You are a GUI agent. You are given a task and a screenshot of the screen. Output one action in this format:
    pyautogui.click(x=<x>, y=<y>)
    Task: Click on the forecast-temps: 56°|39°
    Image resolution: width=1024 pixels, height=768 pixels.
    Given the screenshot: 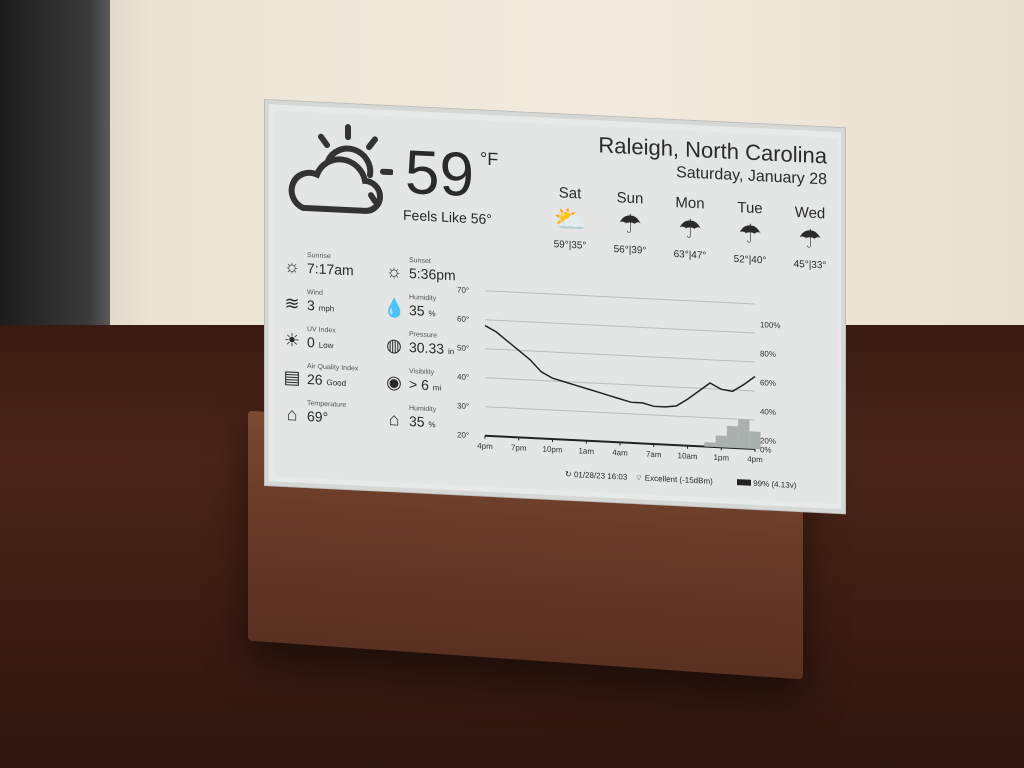 What is the action you would take?
    pyautogui.click(x=630, y=250)
    